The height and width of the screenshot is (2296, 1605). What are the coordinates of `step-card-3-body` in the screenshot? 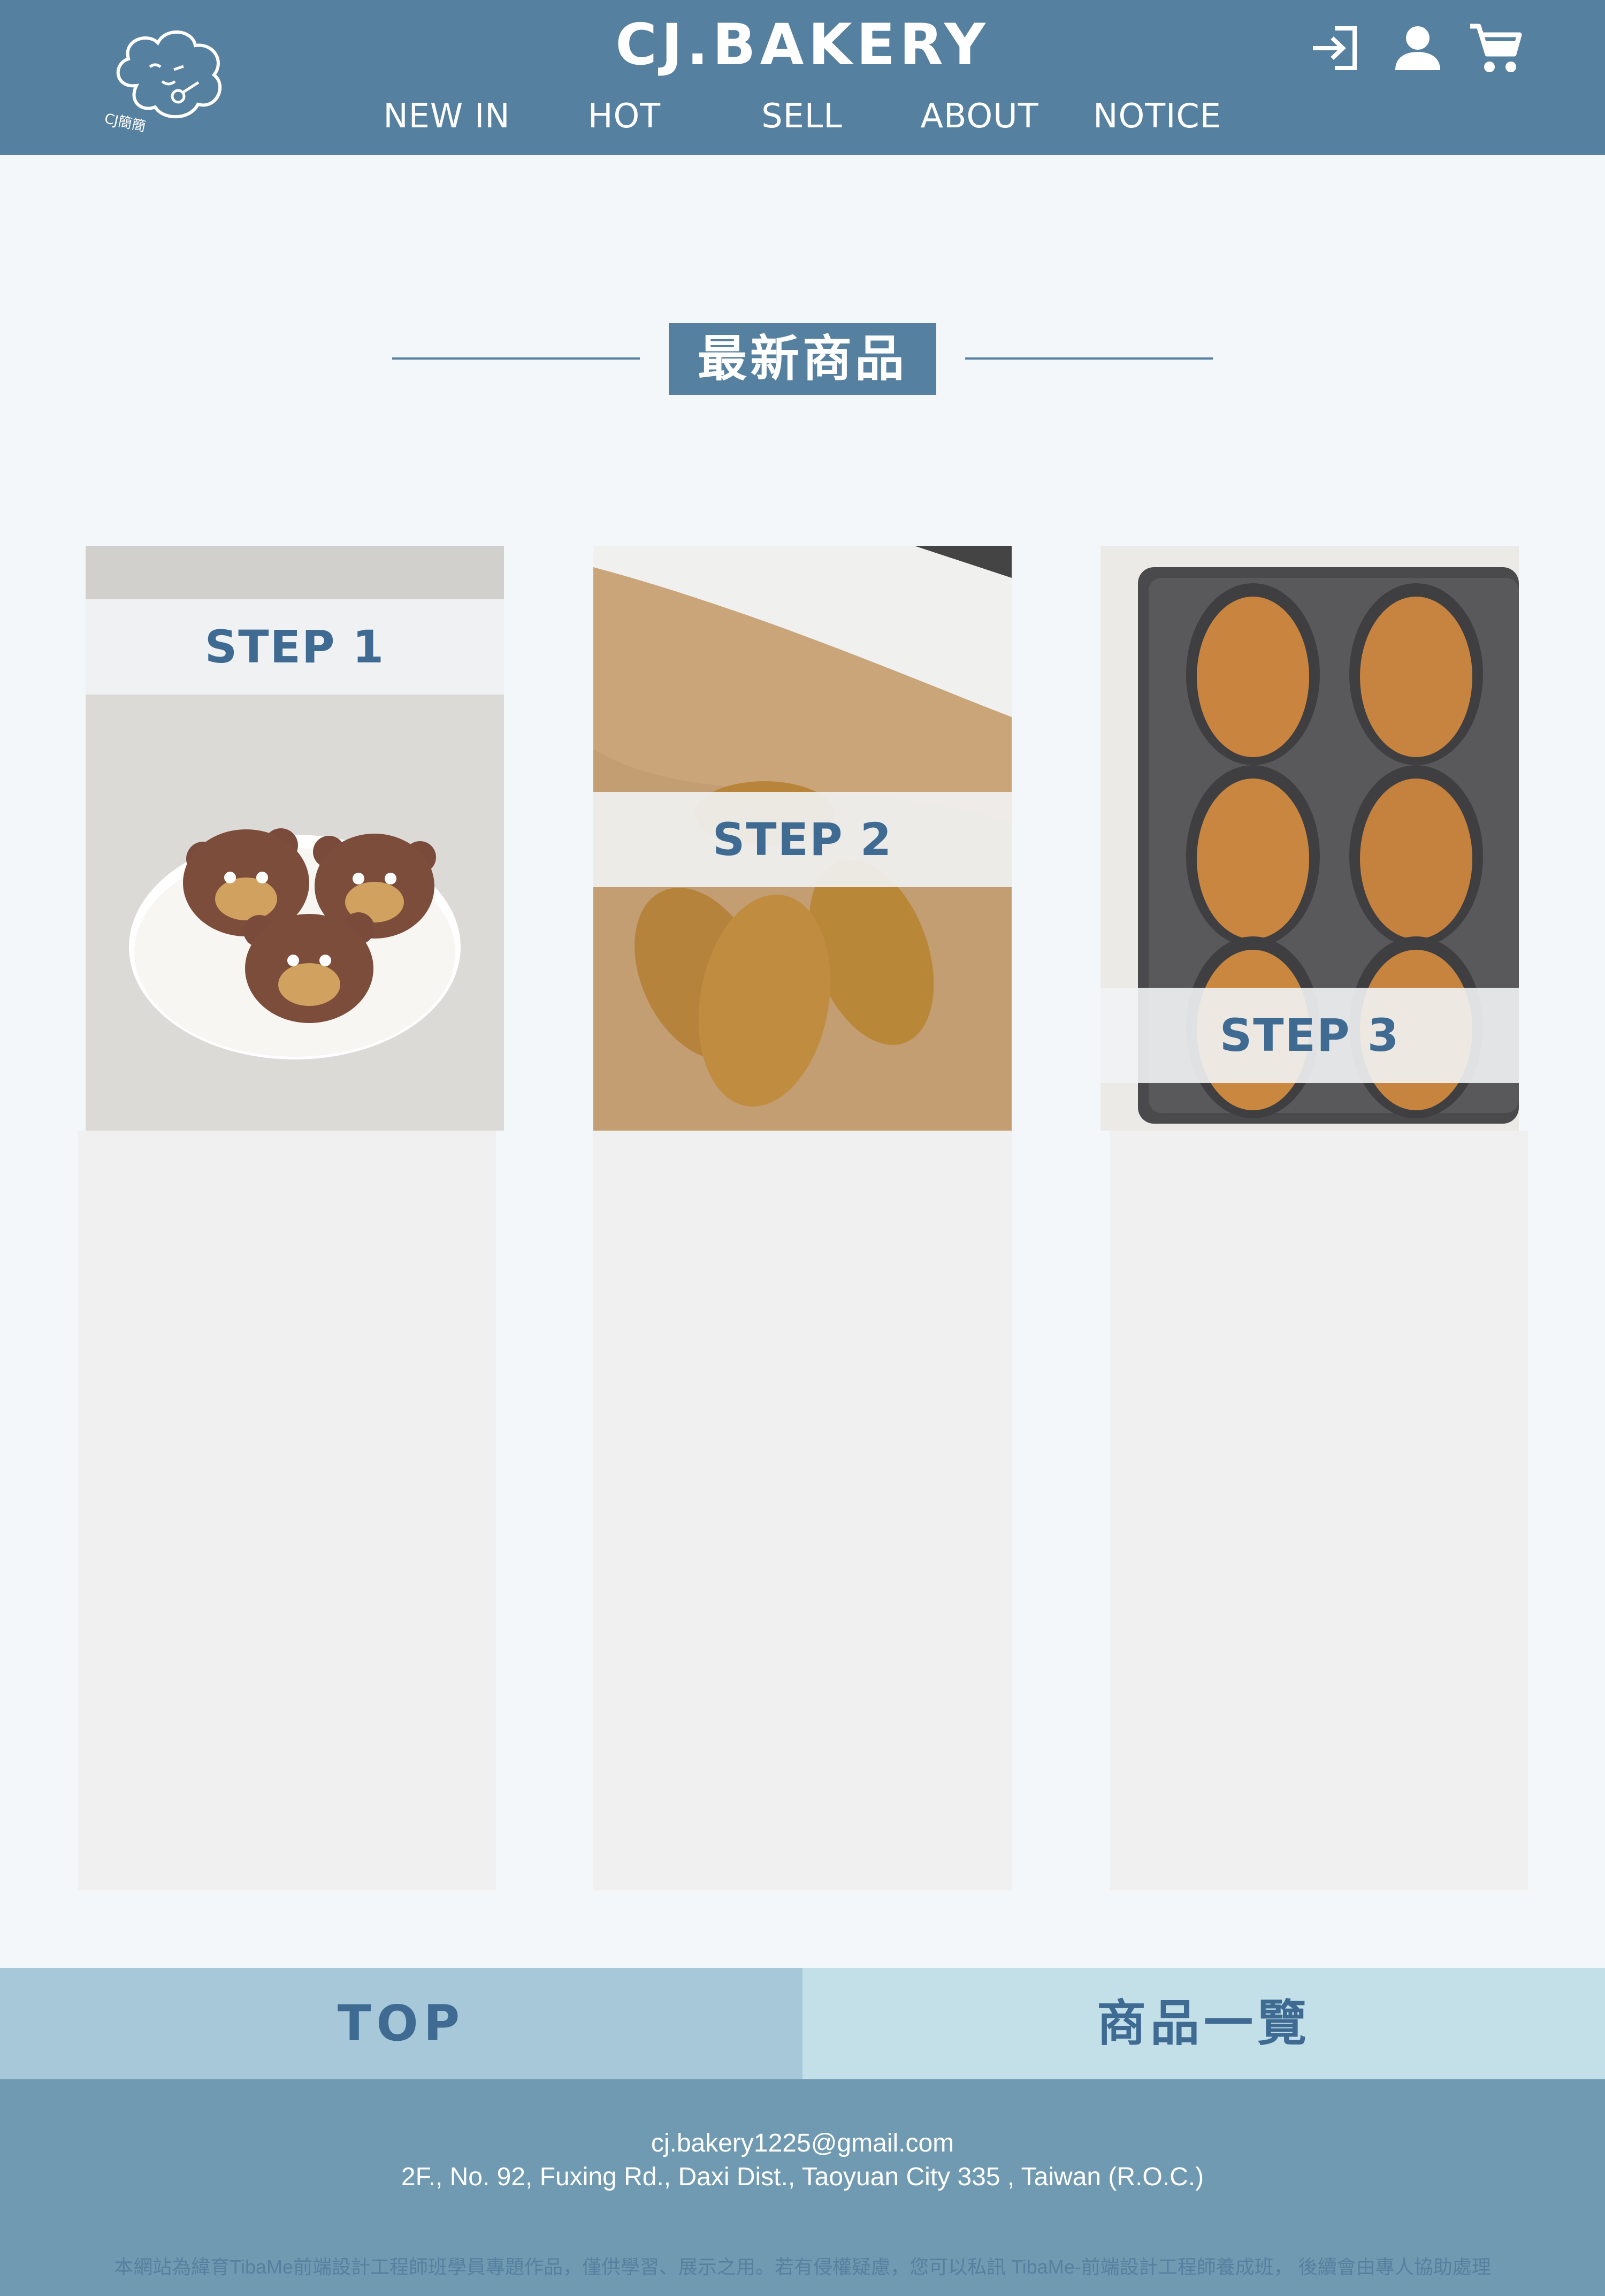 It's located at (1319, 1510).